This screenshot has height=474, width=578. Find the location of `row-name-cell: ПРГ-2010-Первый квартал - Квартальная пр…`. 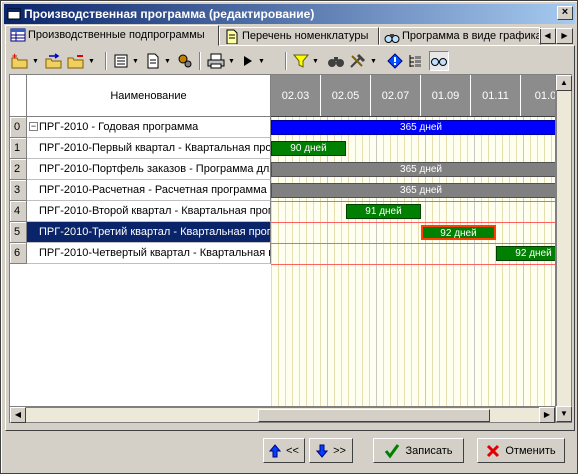

row-name-cell: ПРГ-2010-Первый квартал - Квартальная пр… is located at coordinates (149, 148).